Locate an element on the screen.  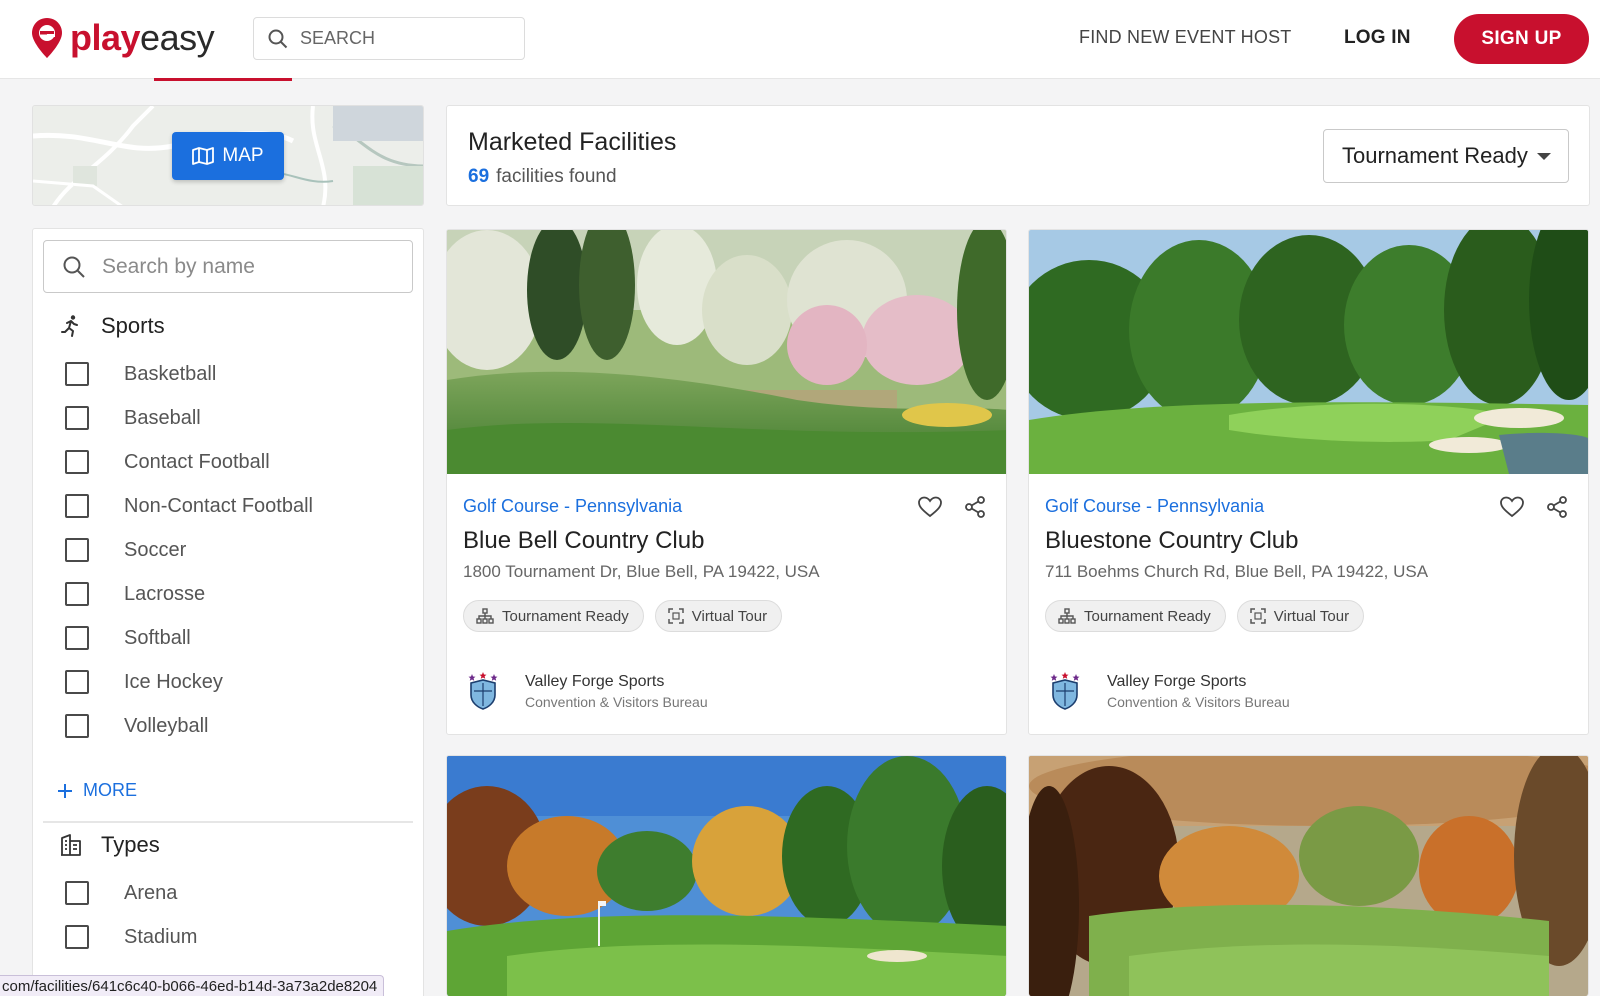
find-new-event-host-link: FIND NEW EVENT HOST is located at coordinates (1185, 37).